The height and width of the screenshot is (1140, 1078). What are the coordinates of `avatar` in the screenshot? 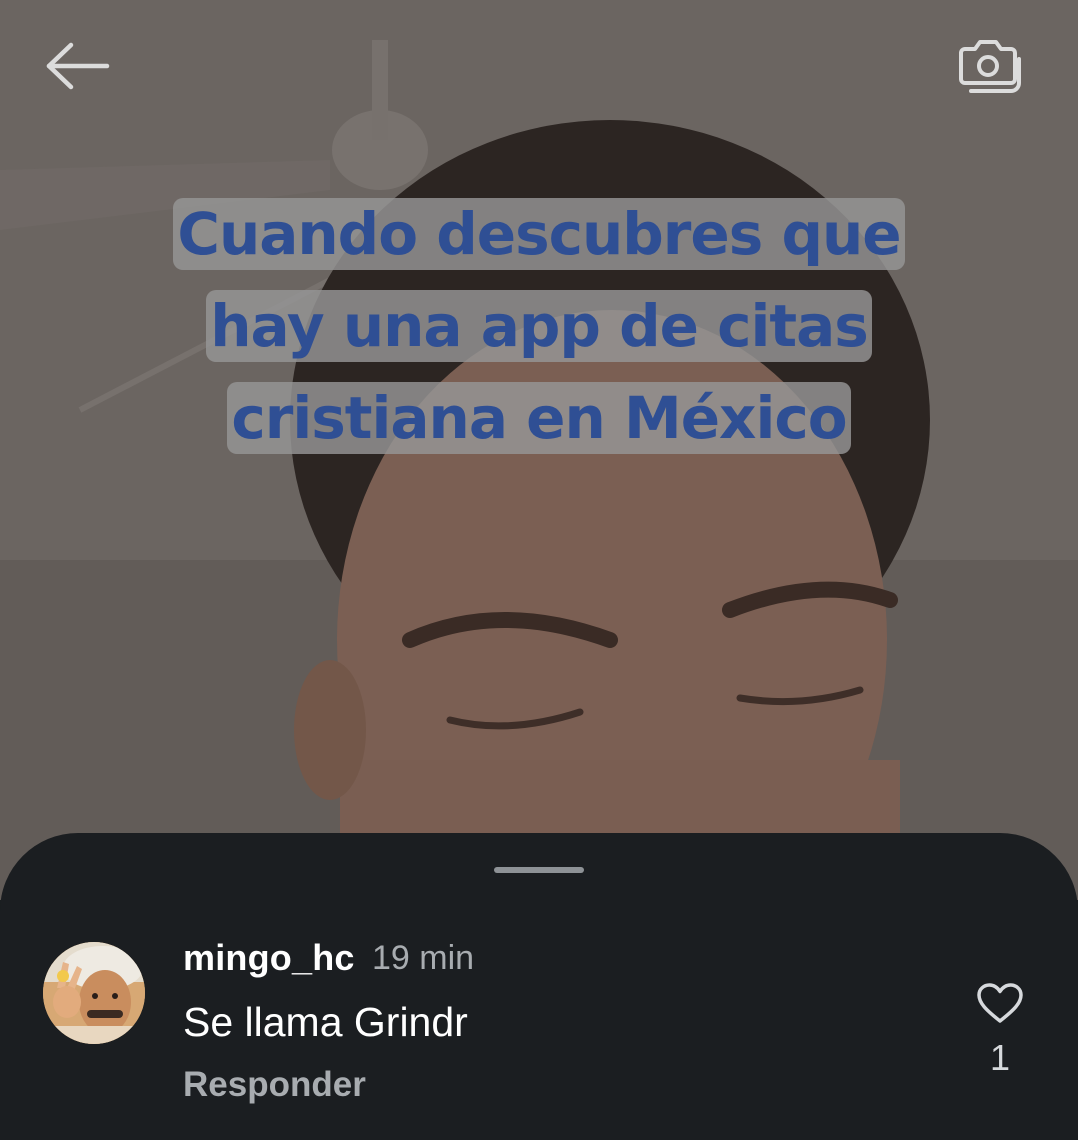 It's located at (94, 993).